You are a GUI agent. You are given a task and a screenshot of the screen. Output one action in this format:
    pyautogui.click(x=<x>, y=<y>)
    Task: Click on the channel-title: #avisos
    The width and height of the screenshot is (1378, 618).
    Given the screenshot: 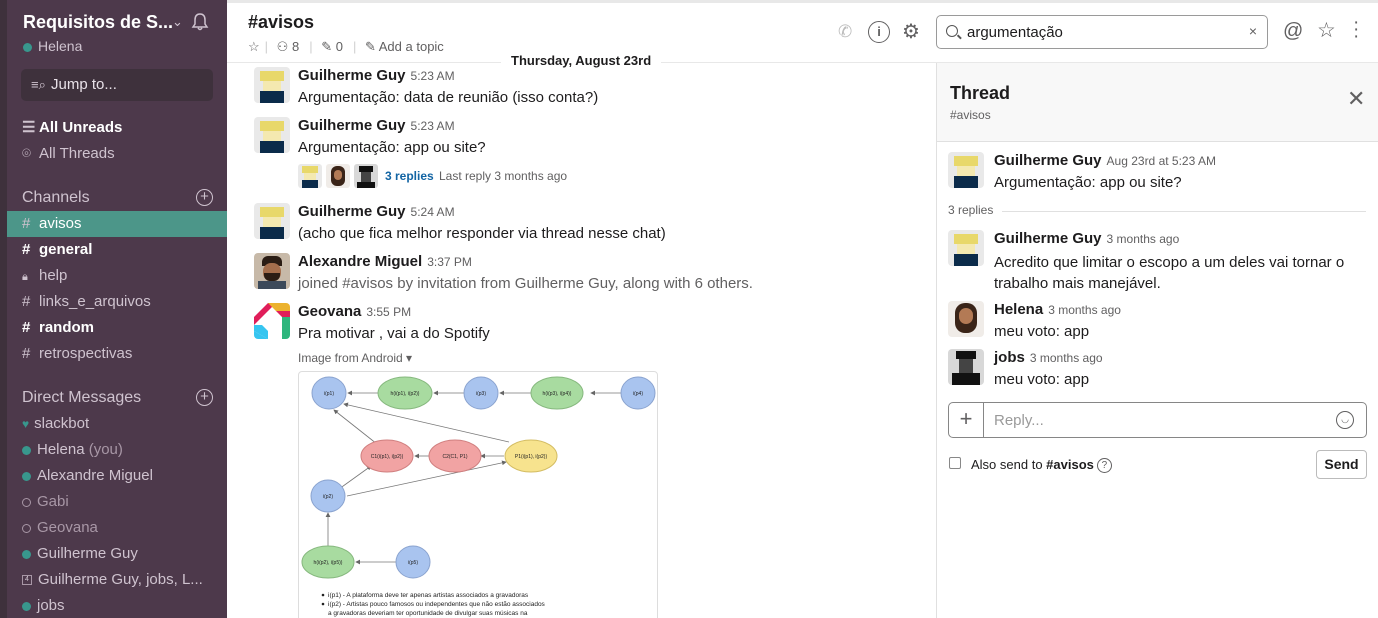 What is the action you would take?
    pyautogui.click(x=281, y=22)
    